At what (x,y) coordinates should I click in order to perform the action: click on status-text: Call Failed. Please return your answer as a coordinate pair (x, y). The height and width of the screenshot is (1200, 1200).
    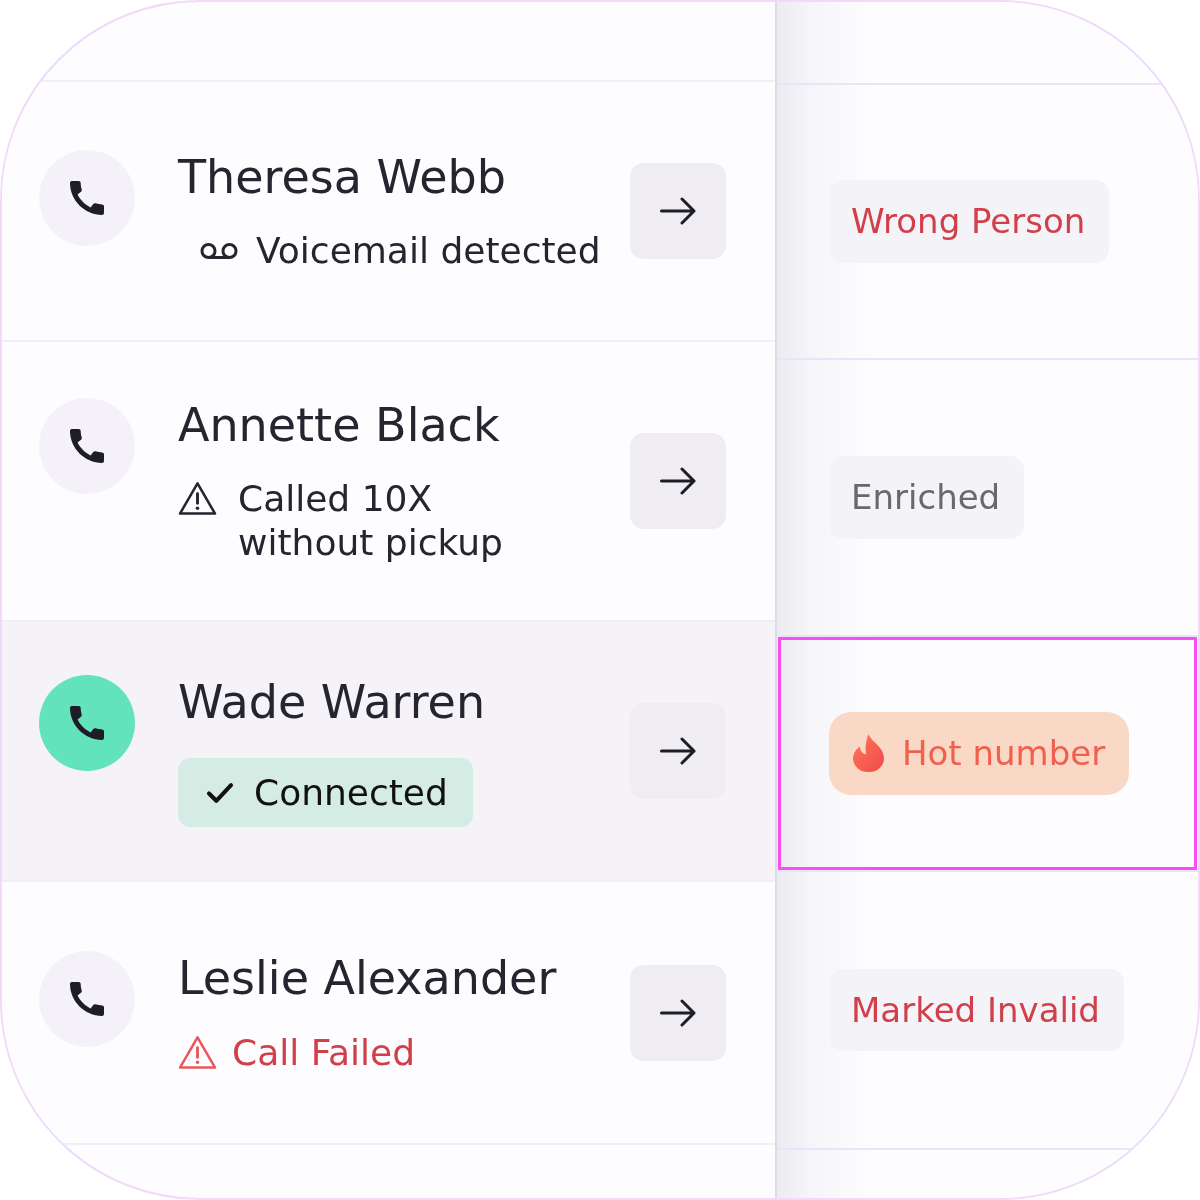
    Looking at the image, I should click on (324, 1052).